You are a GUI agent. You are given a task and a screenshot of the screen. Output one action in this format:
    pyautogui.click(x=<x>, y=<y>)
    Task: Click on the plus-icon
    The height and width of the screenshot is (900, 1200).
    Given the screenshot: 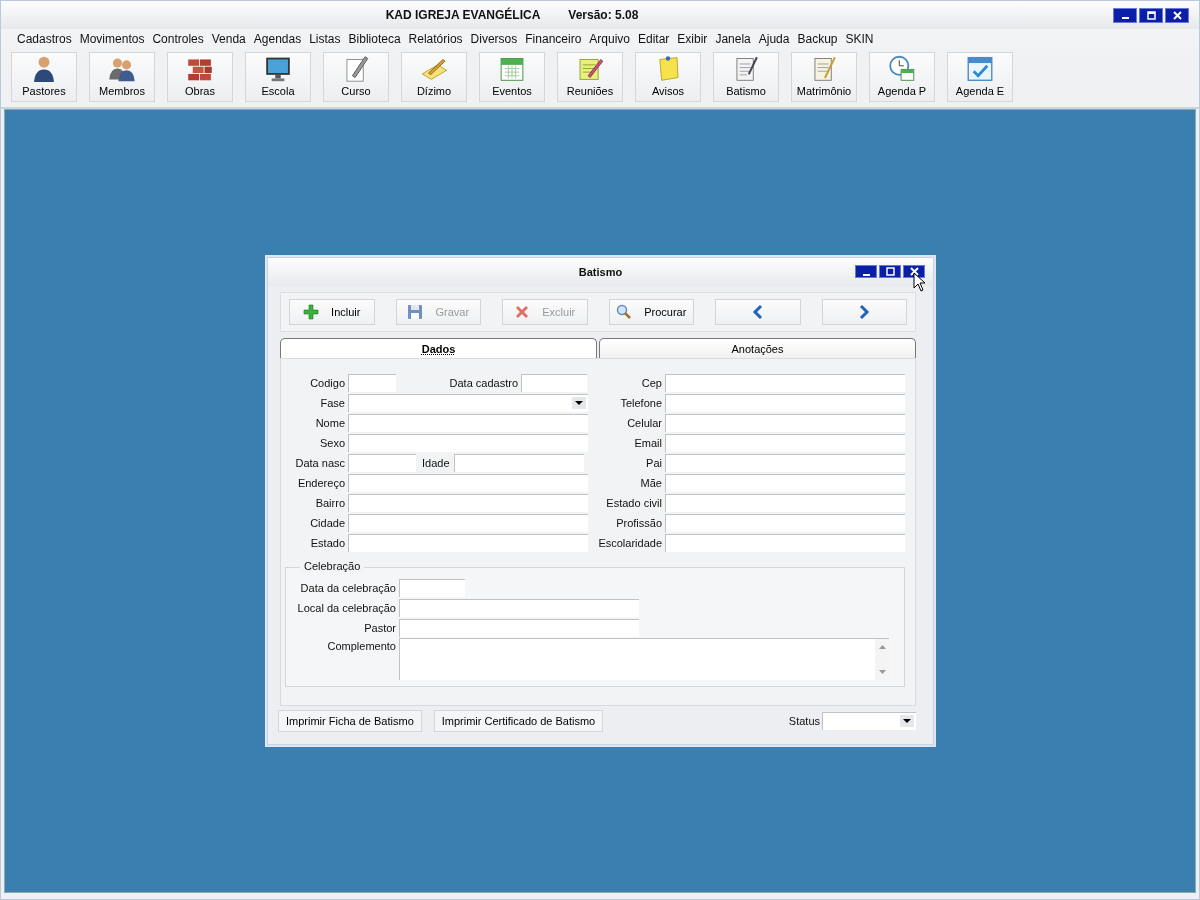 What is the action you would take?
    pyautogui.click(x=311, y=312)
    